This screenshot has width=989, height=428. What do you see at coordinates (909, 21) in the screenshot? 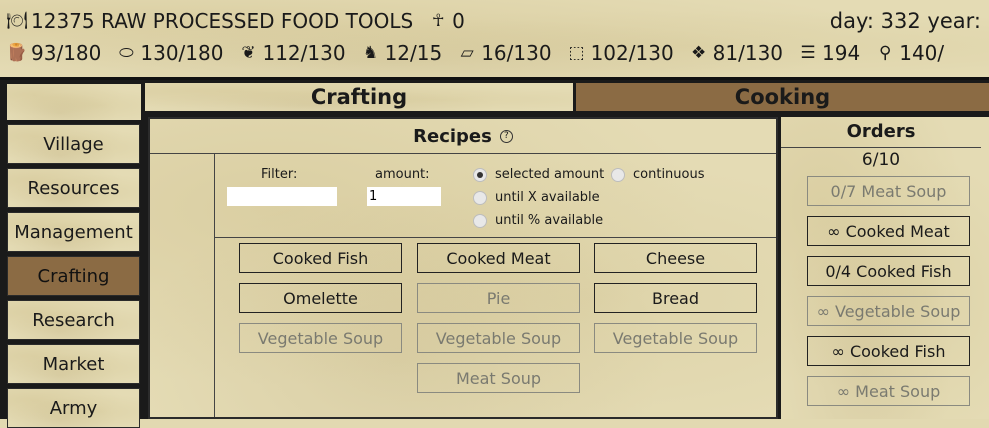
I see `date-display: day: 332 year: 3` at bounding box center [909, 21].